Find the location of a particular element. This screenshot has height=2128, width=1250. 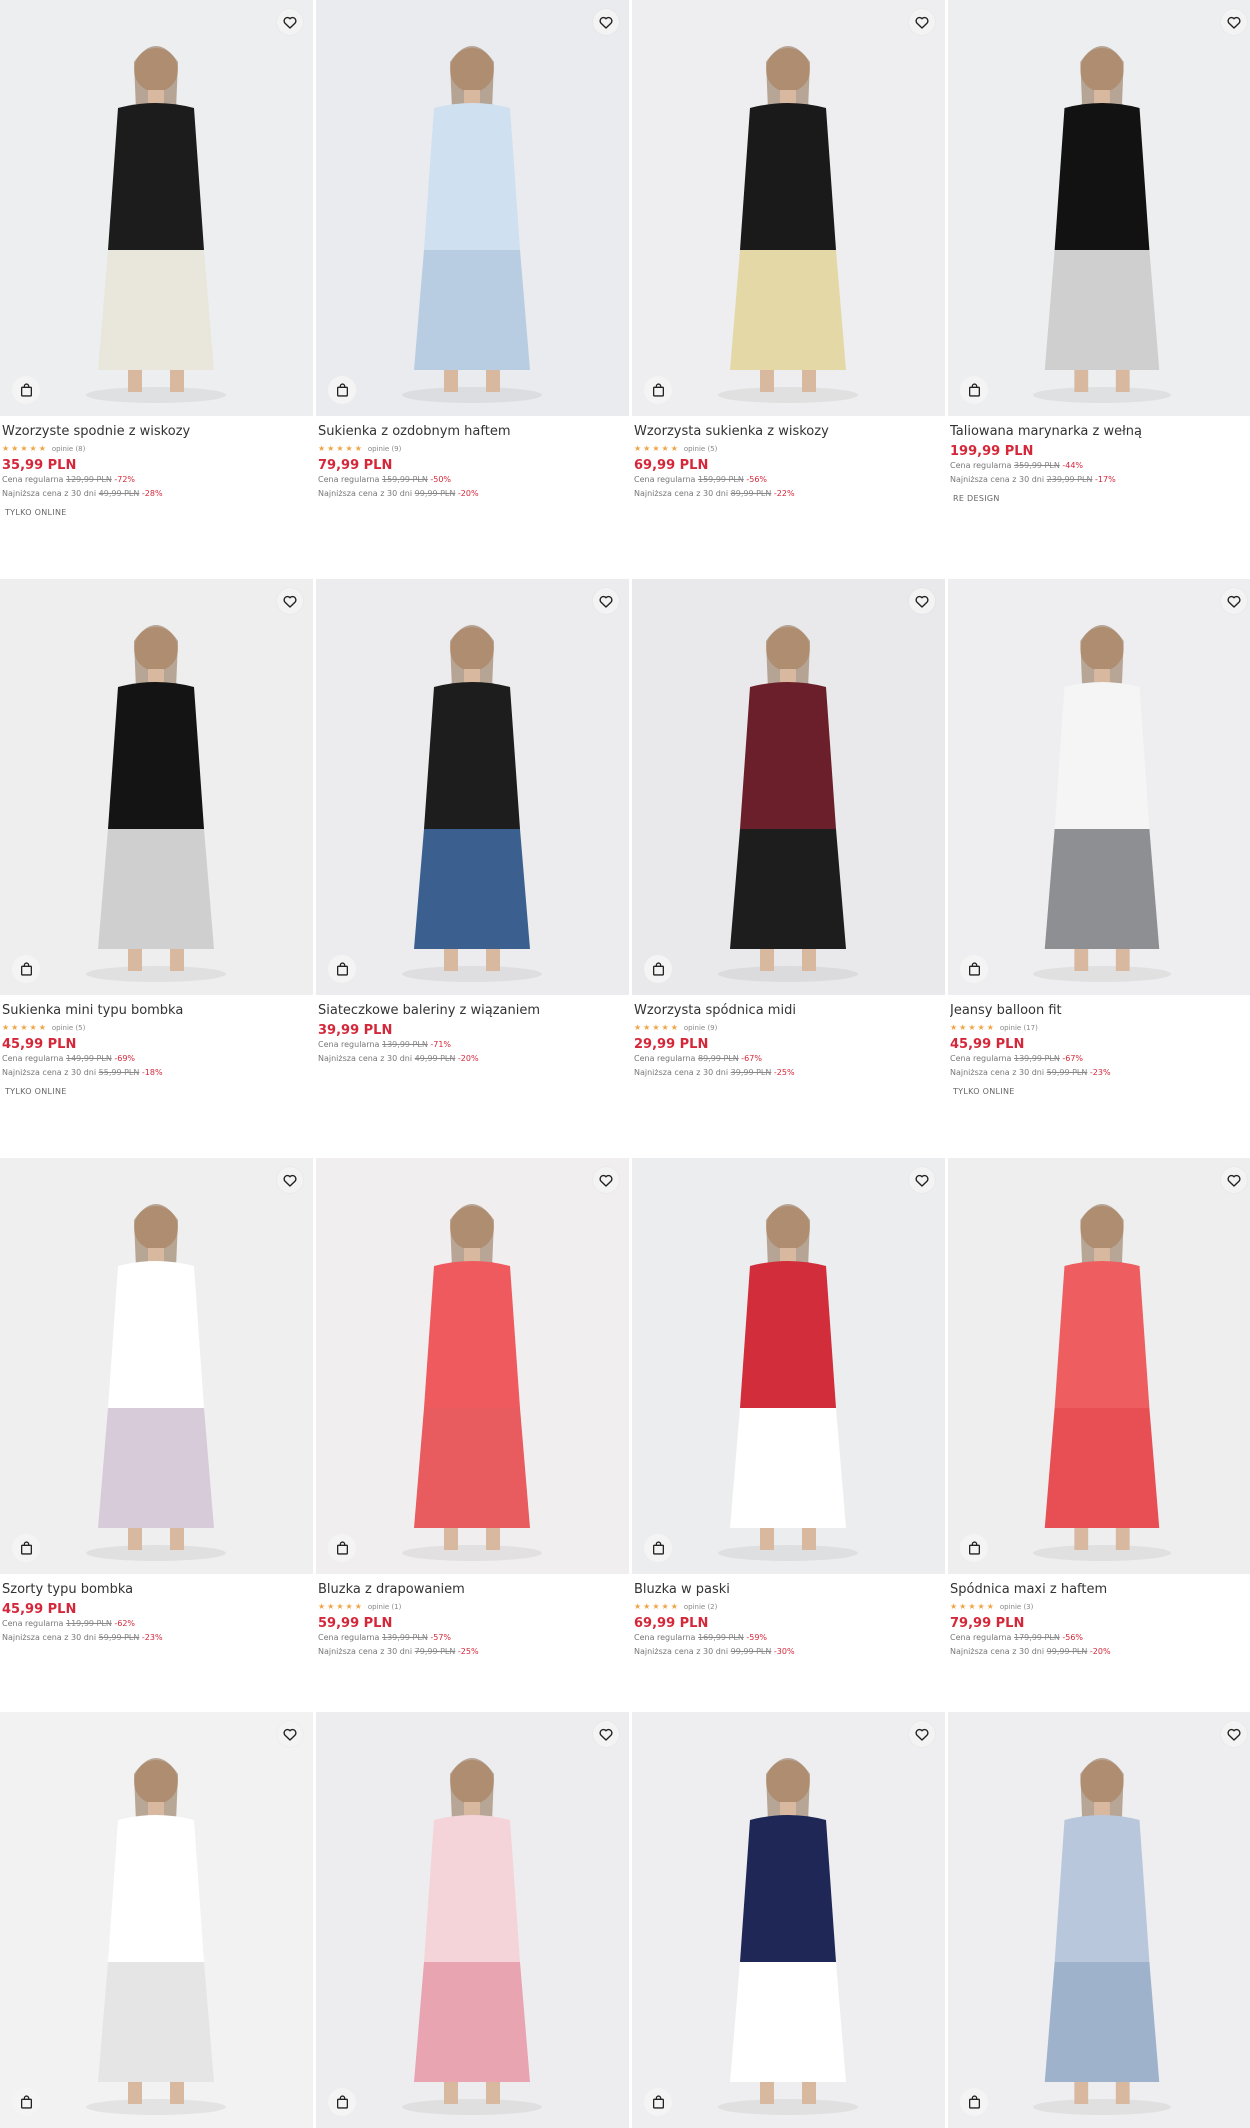

regular-price: 179,99 PLN is located at coordinates (1037, 1637).